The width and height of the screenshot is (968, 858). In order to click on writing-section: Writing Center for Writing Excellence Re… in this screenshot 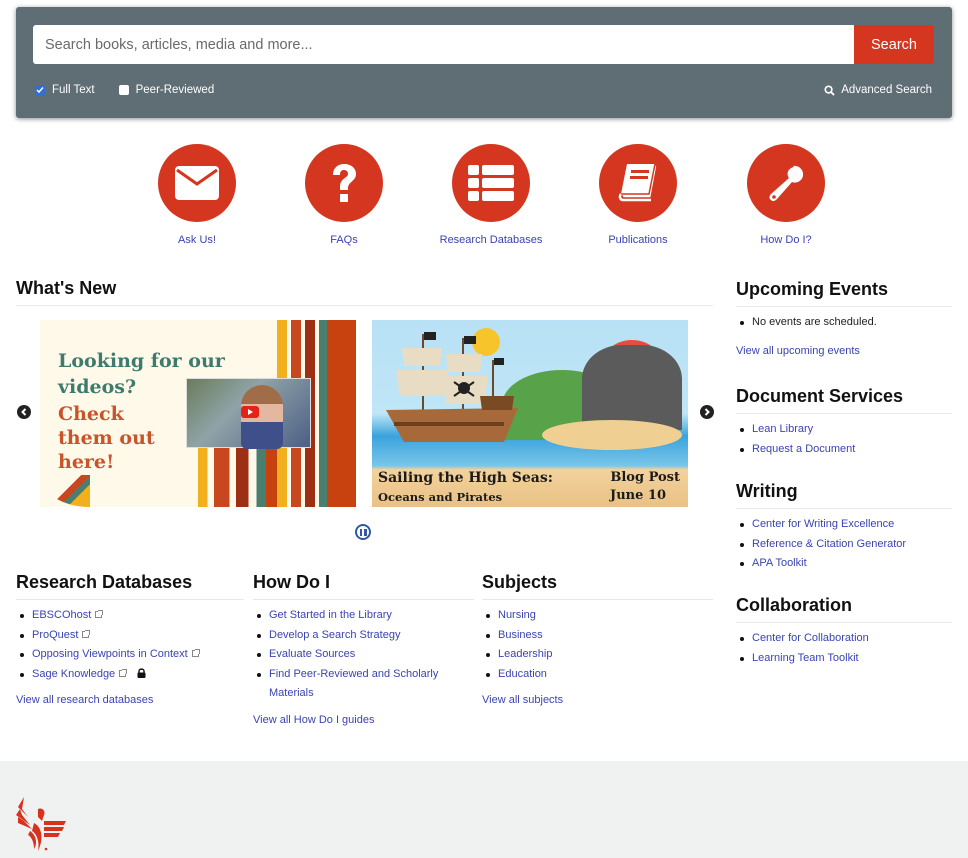, I will do `click(844, 527)`.